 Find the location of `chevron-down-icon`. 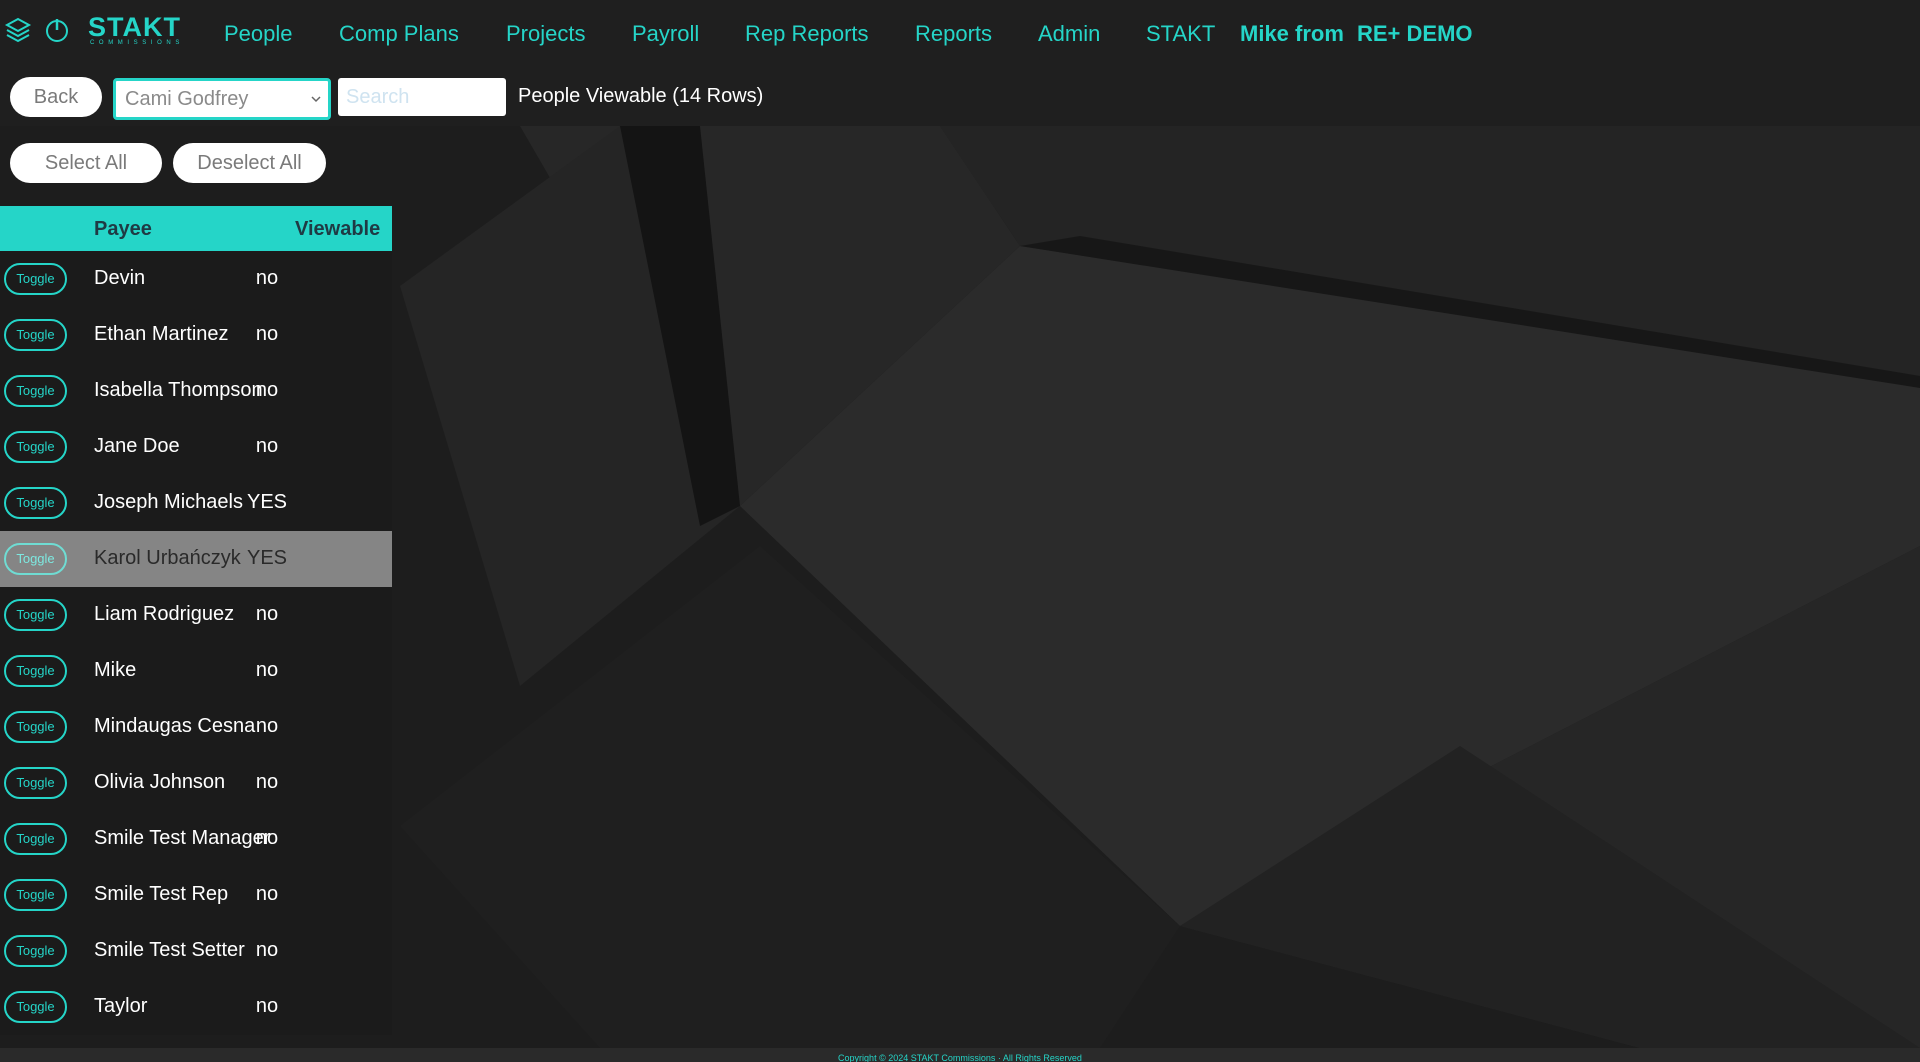

chevron-down-icon is located at coordinates (316, 99).